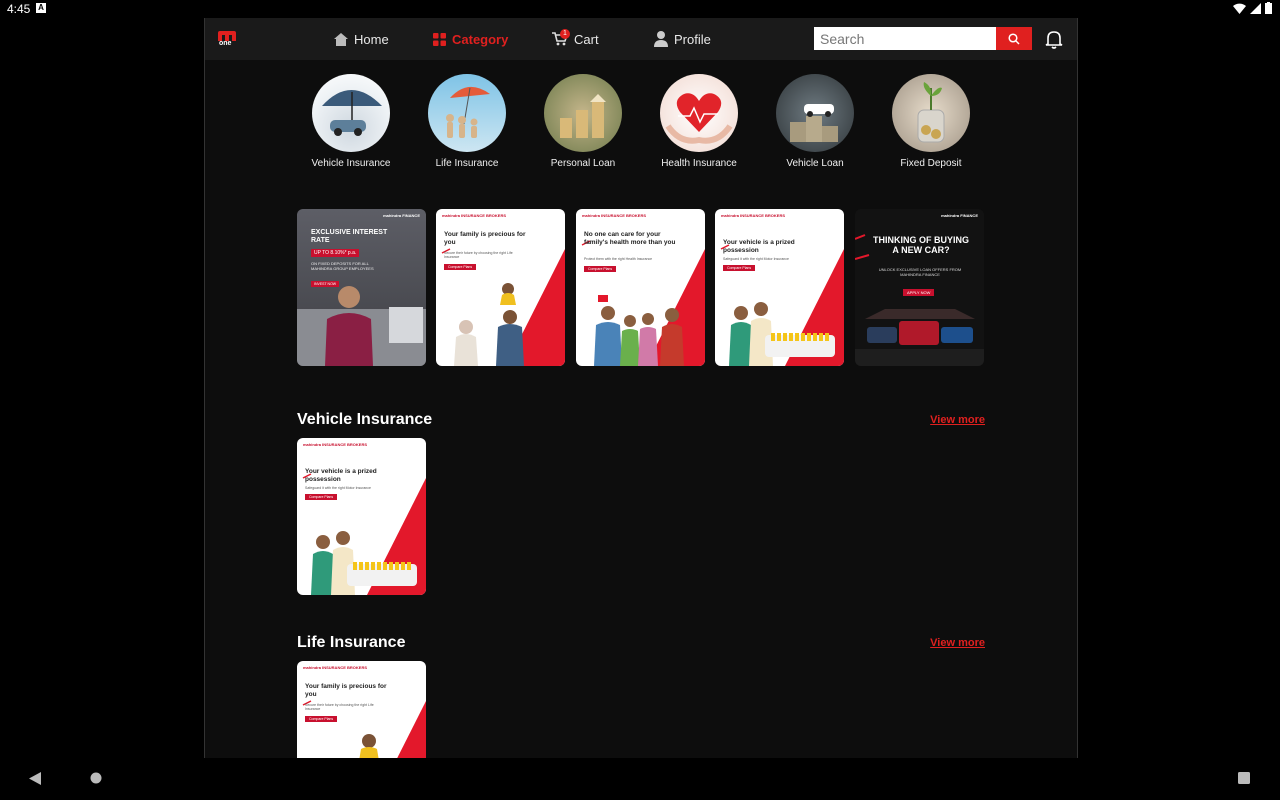  I want to click on notification-a-icon: A, so click(41, 8).